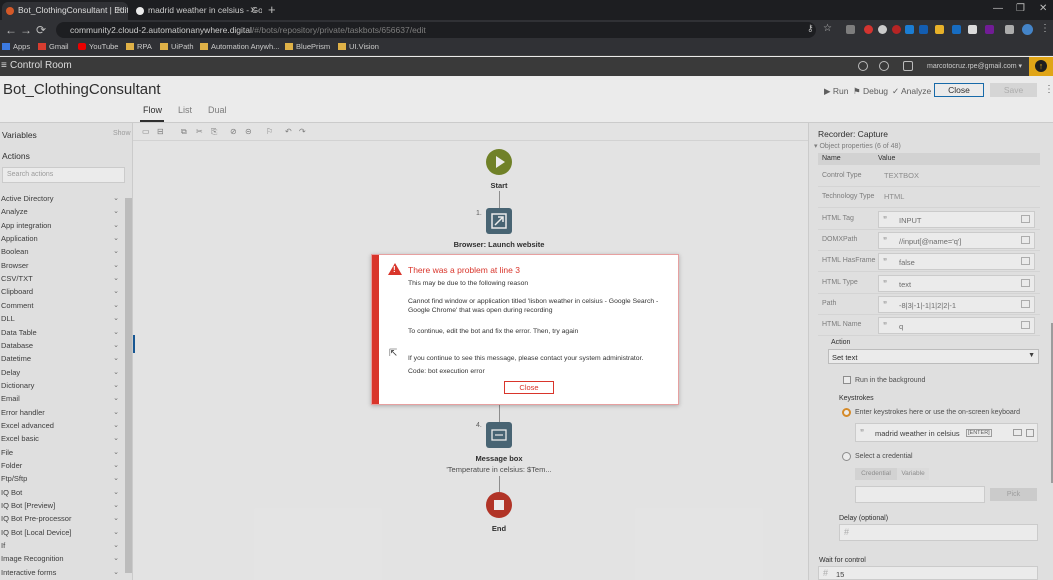  I want to click on error-code-label: Code:, so click(417, 371).